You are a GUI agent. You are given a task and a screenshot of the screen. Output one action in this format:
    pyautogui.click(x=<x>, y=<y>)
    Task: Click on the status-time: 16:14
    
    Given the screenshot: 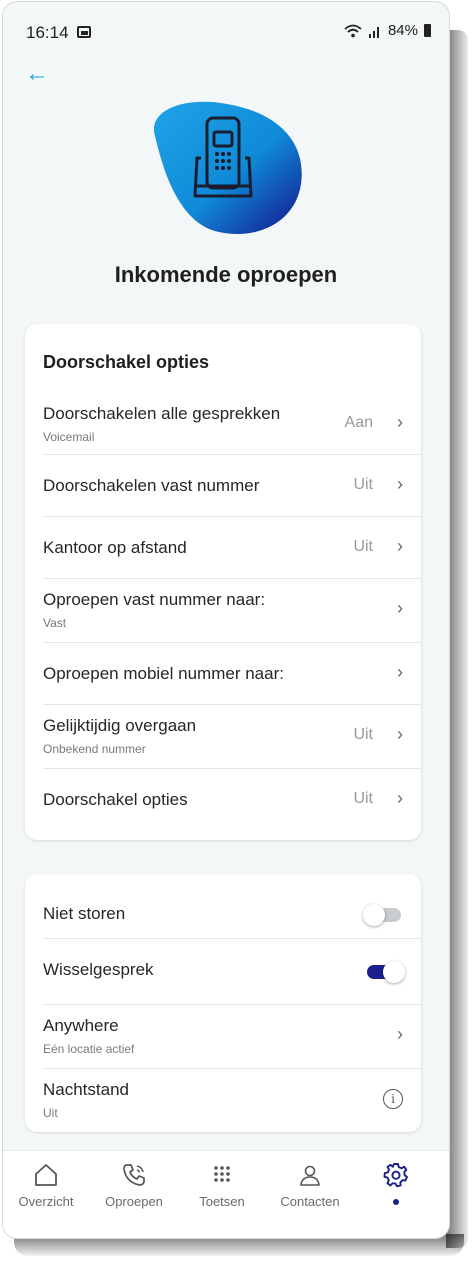 What is the action you would take?
    pyautogui.click(x=47, y=32)
    